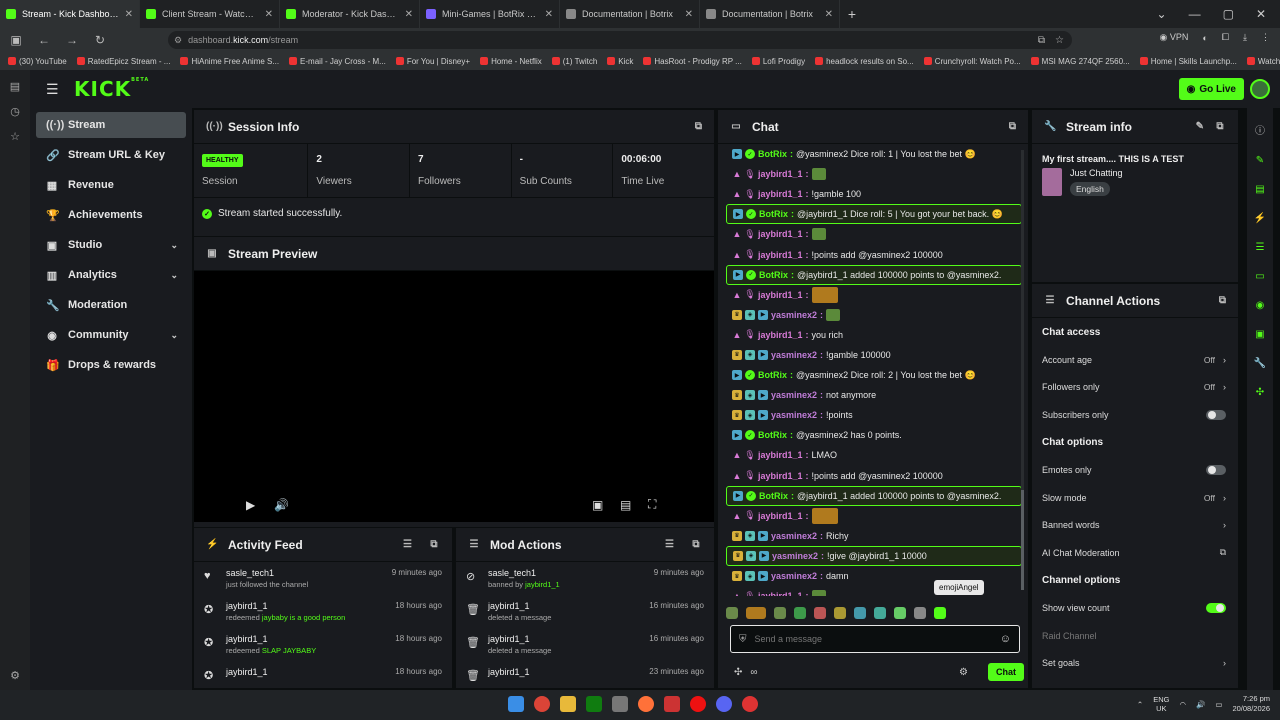  I want to click on chat-message: ▲ 🎙 jaybird1_1: LMAO, so click(874, 455).